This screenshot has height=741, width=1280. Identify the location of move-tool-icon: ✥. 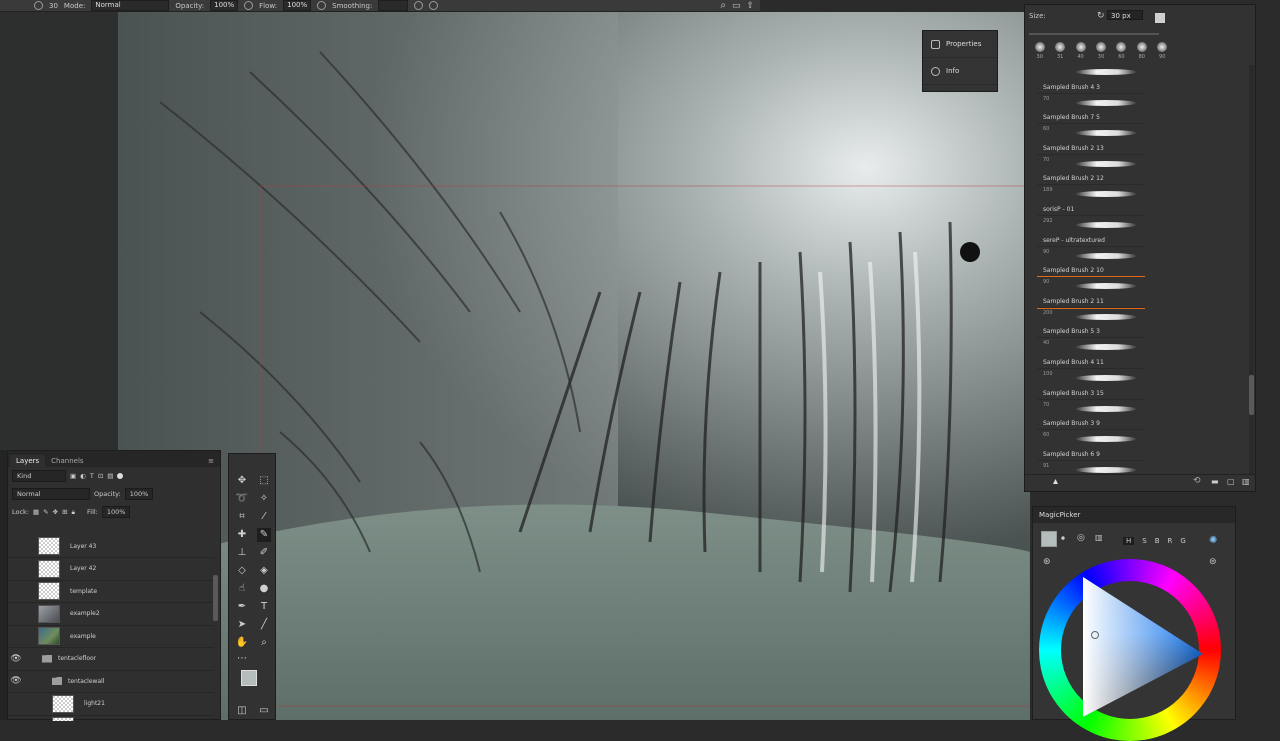
(242, 481).